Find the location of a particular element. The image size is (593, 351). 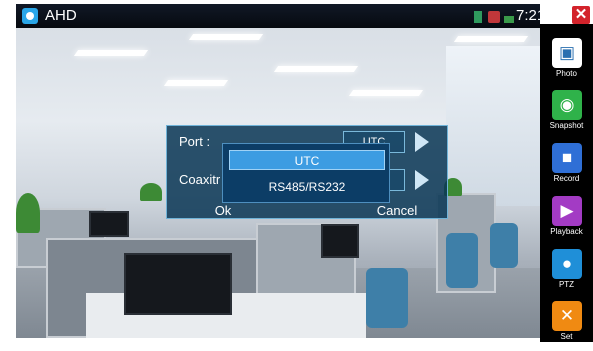

close-button: ✕ is located at coordinates (581, 15).